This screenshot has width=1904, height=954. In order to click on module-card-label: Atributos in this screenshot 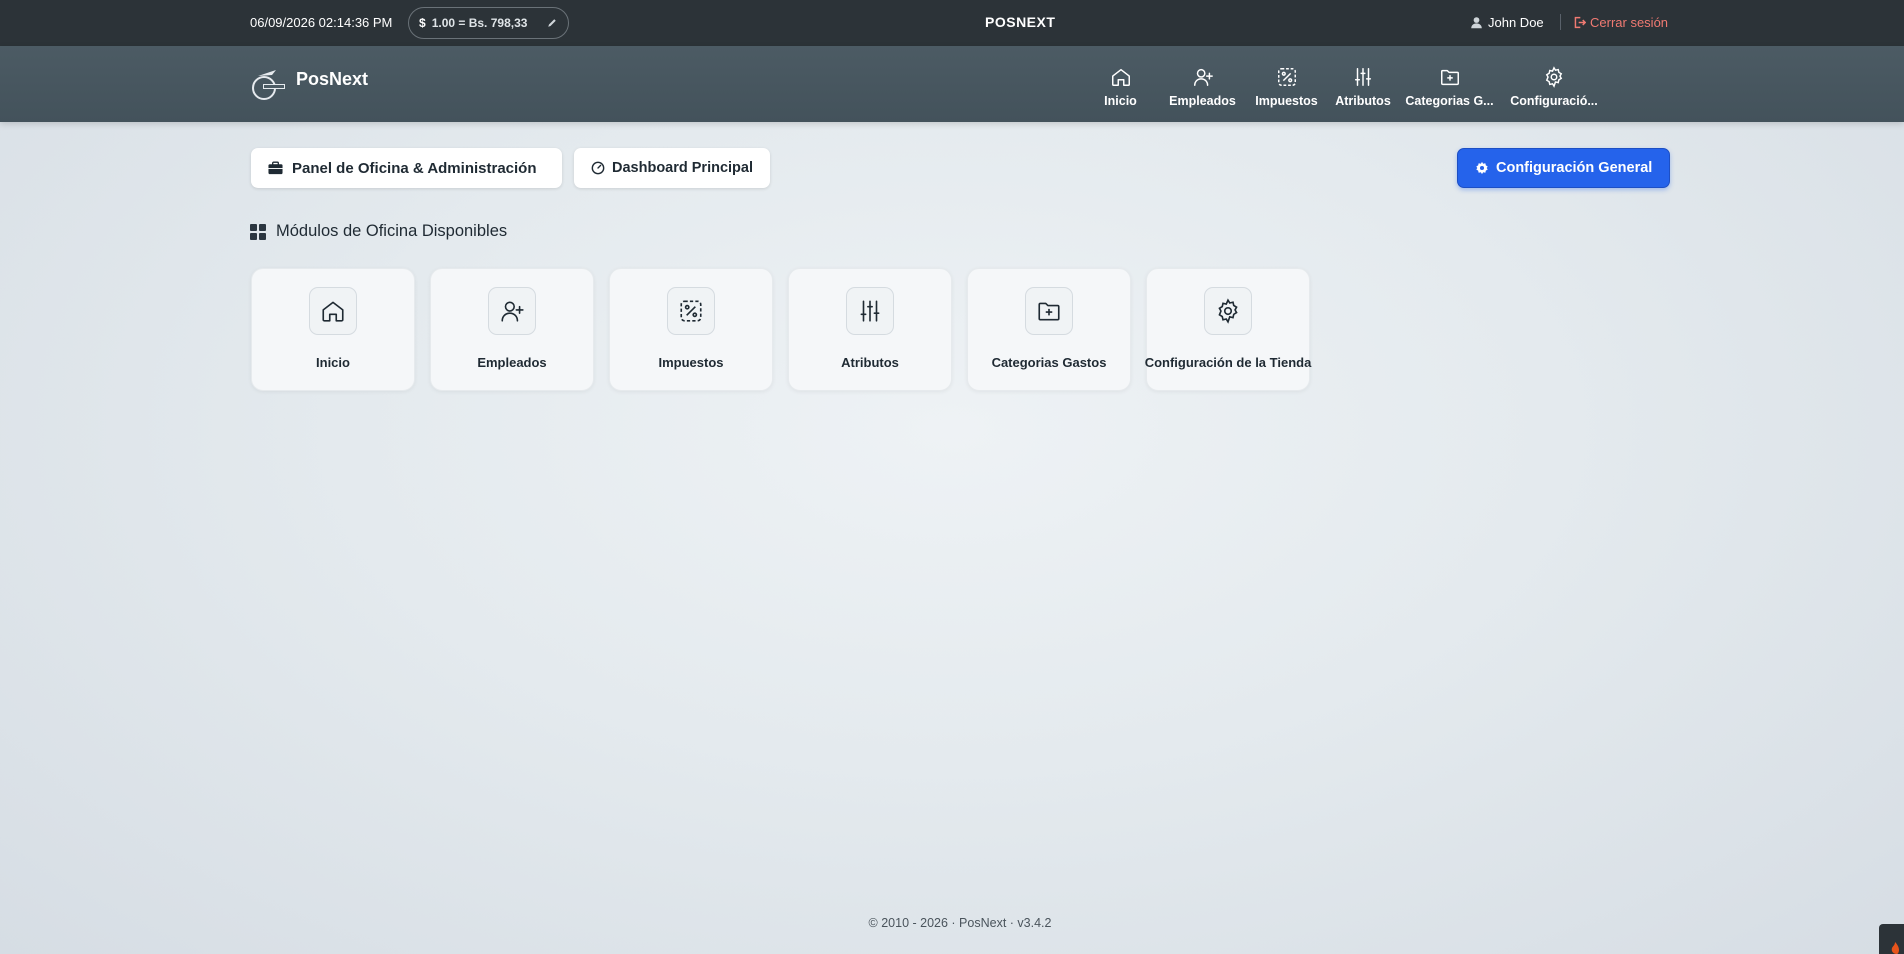, I will do `click(870, 362)`.